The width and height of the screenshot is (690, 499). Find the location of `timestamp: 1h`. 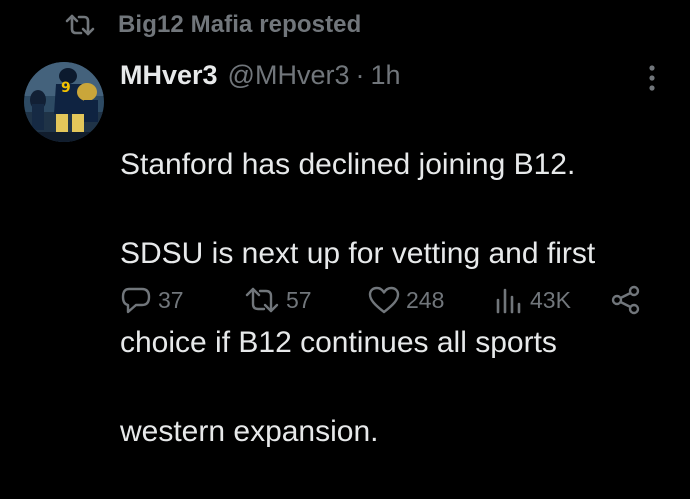

timestamp: 1h is located at coordinates (385, 75).